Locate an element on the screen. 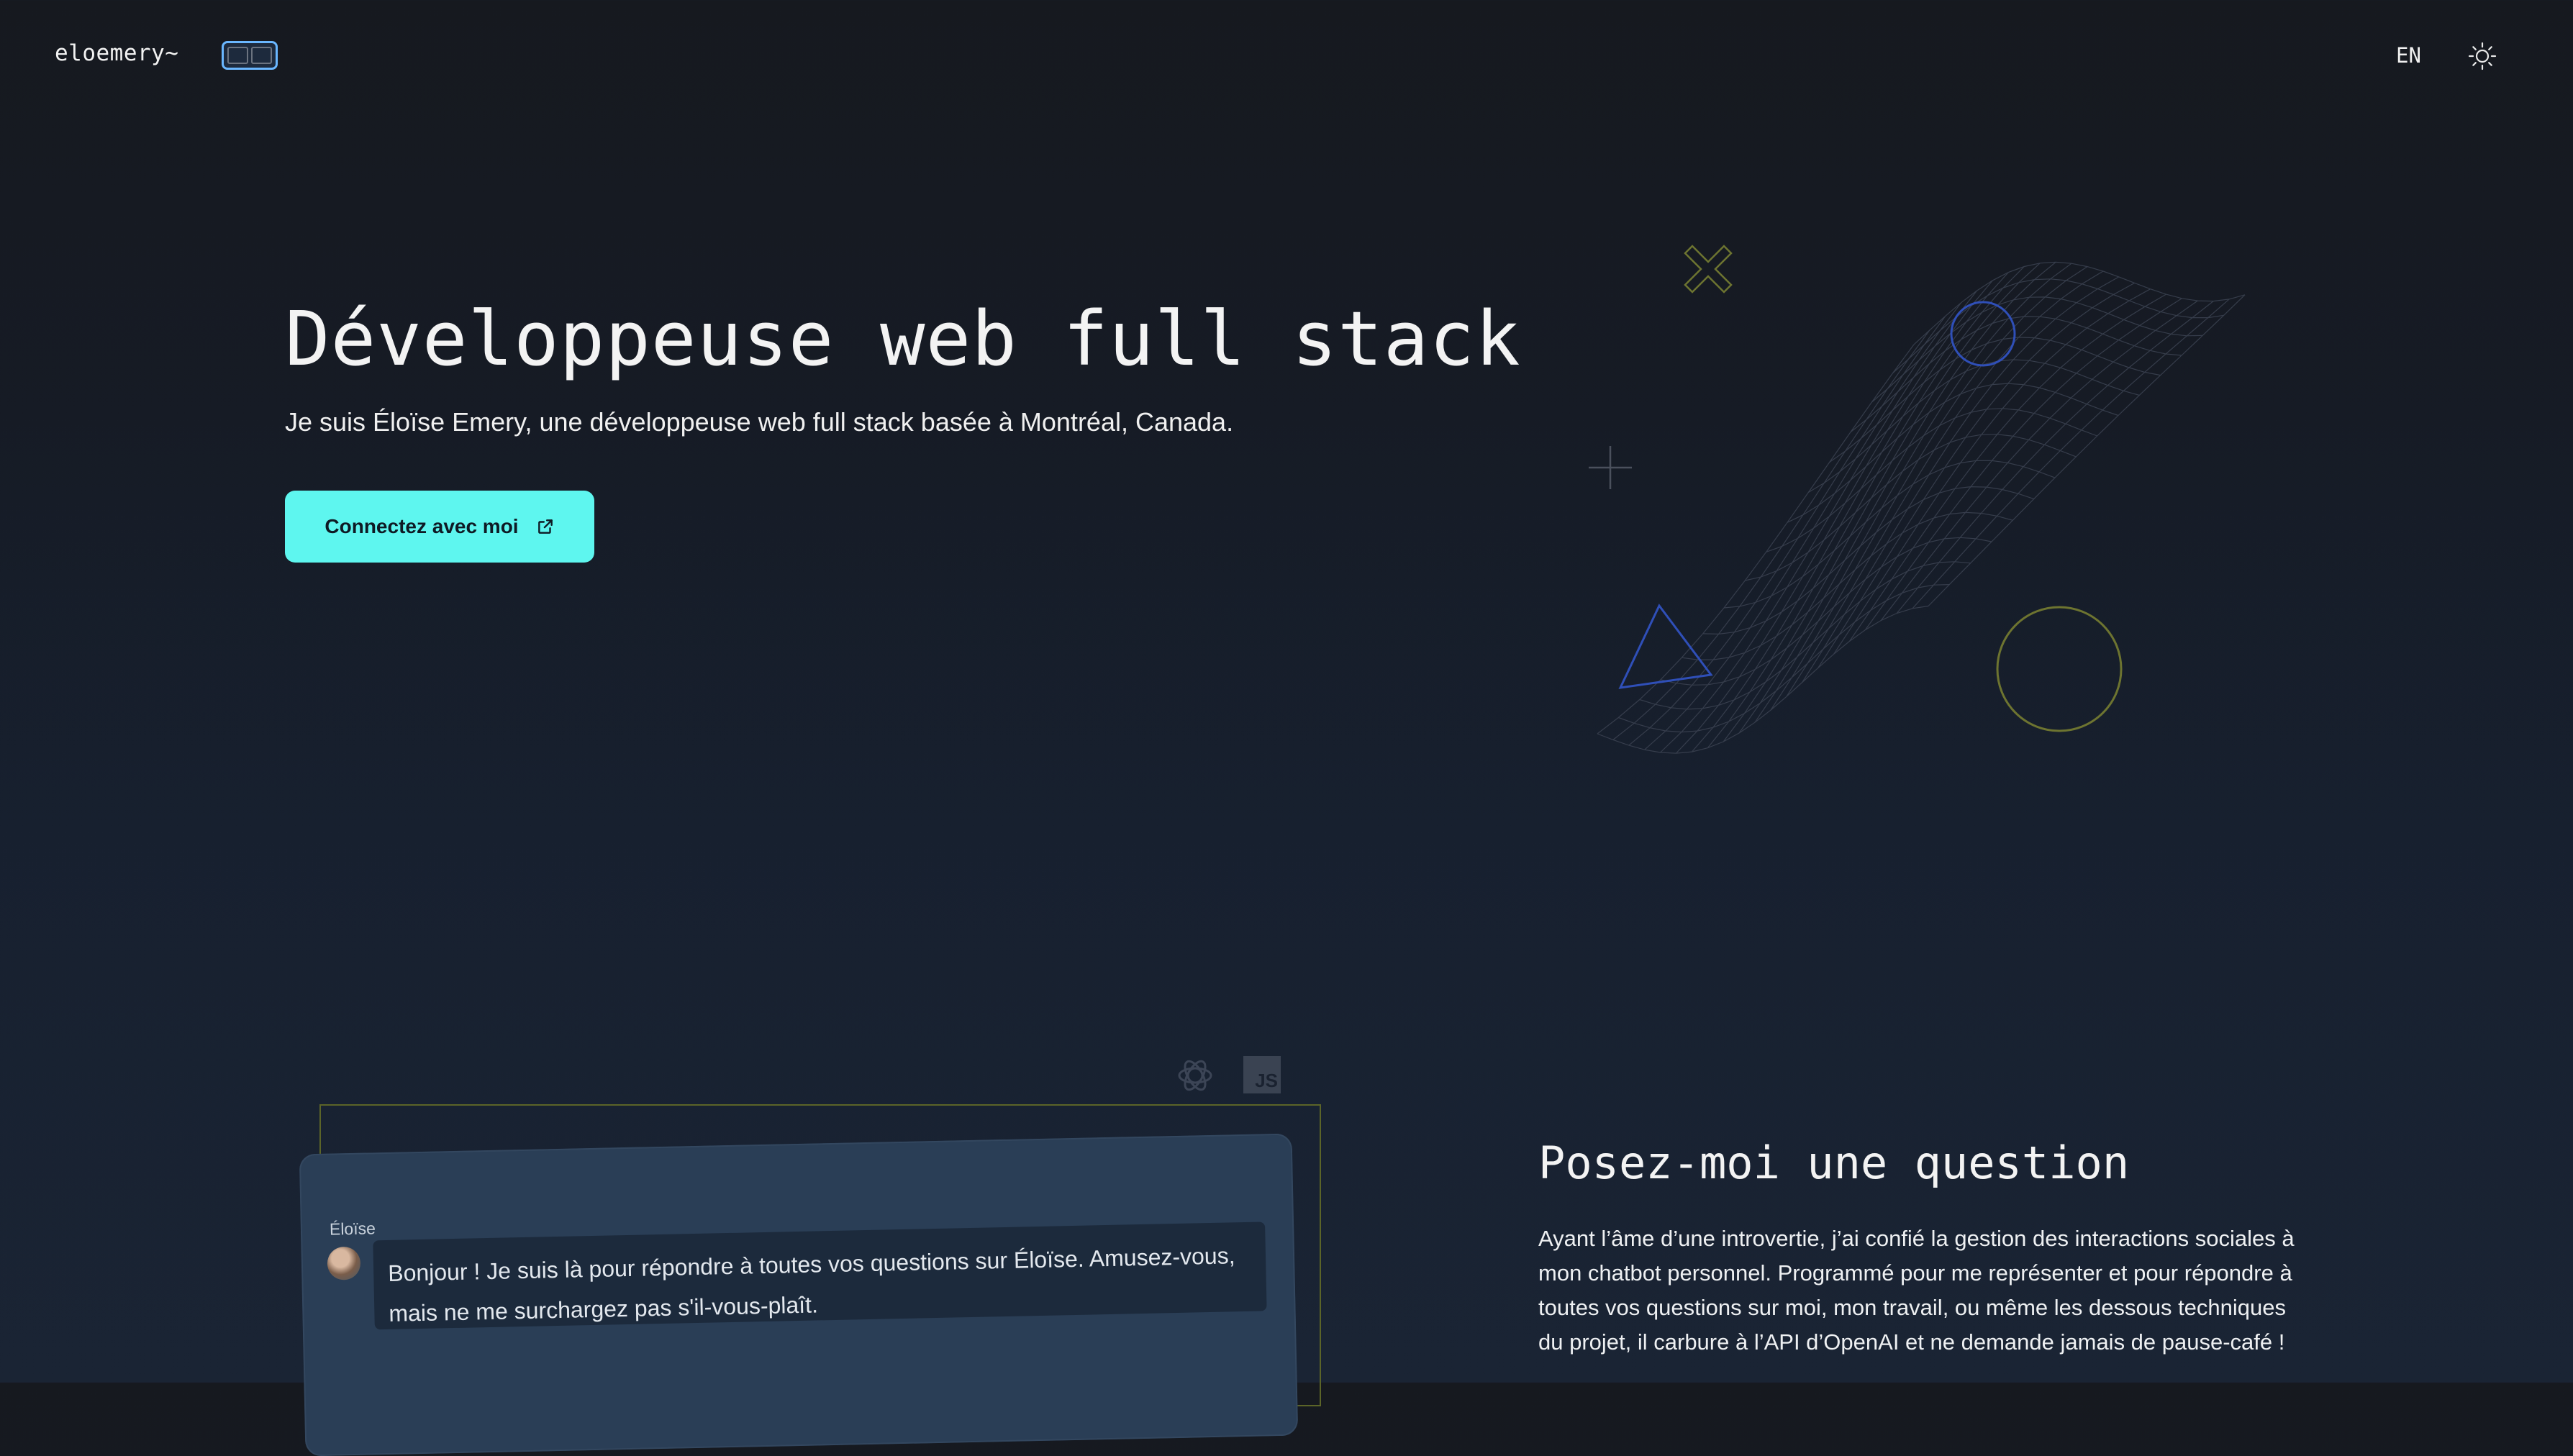  plus-icon is located at coordinates (1610, 467).